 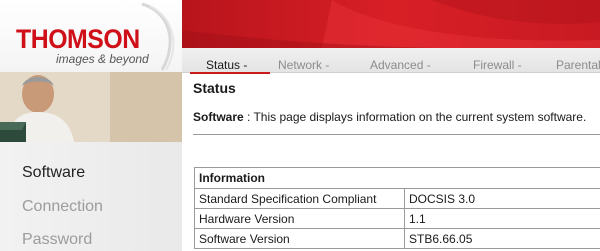 What do you see at coordinates (303, 65) in the screenshot?
I see `nav-tab-network: Network -` at bounding box center [303, 65].